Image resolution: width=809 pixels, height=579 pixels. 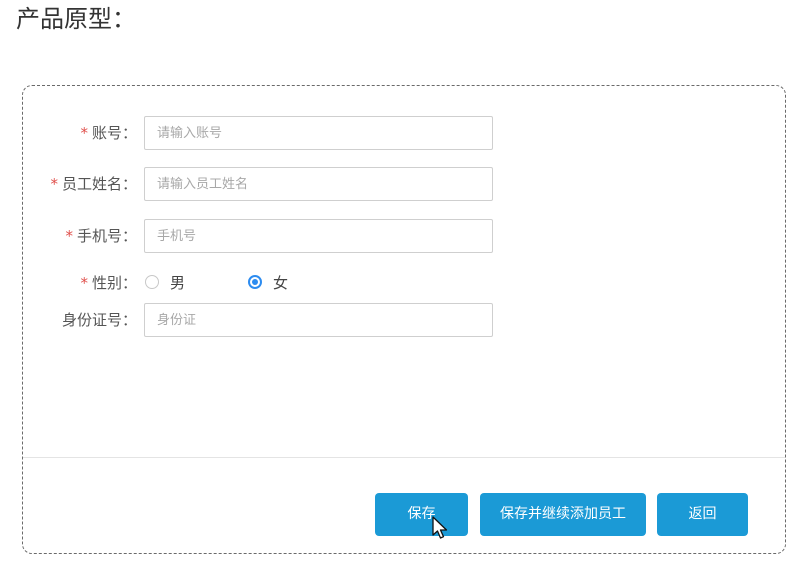 I want to click on id-number-label-wrap: 身份证号：, so click(x=99, y=320).